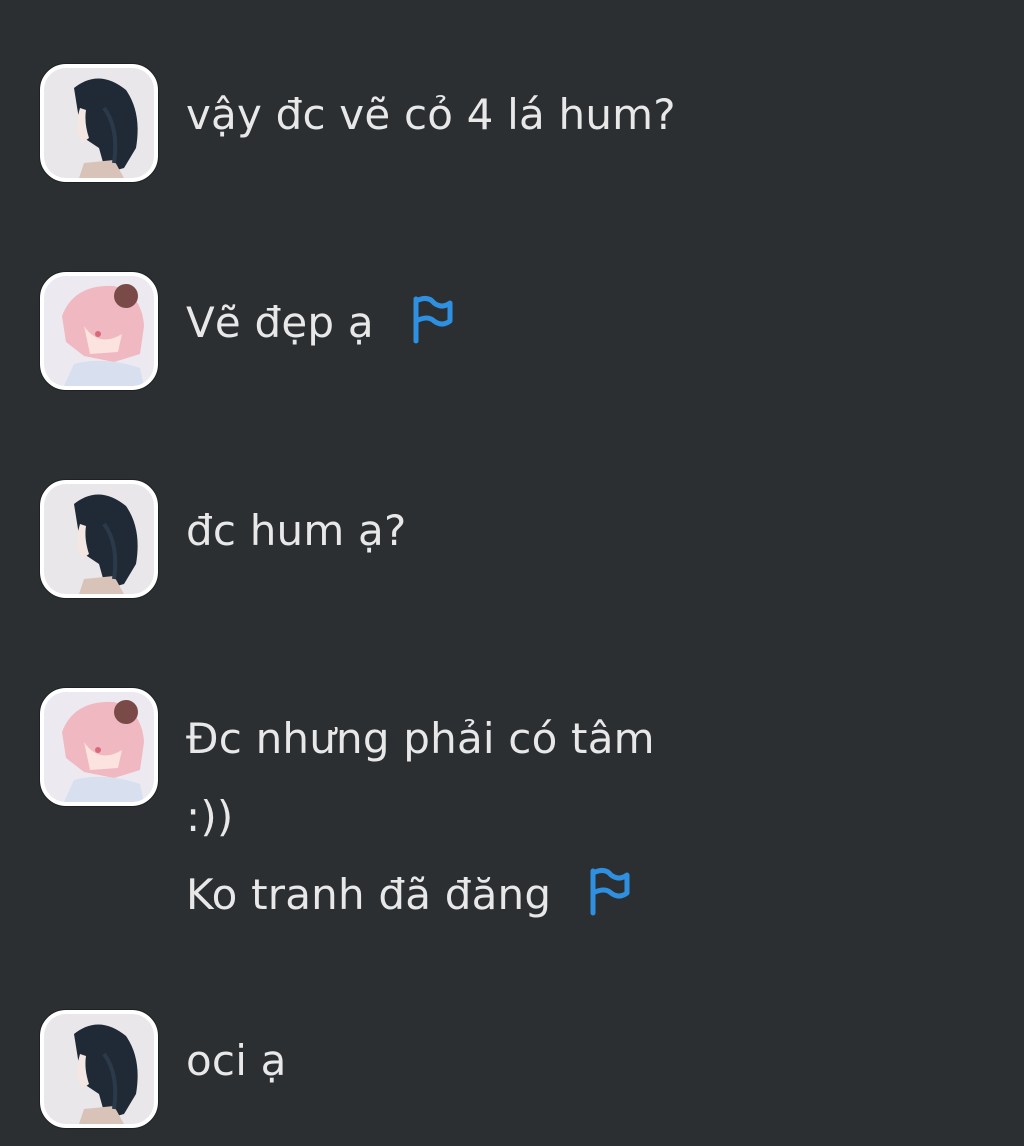 The image size is (1024, 1146). What do you see at coordinates (210, 816) in the screenshot?
I see `message-text: :))` at bounding box center [210, 816].